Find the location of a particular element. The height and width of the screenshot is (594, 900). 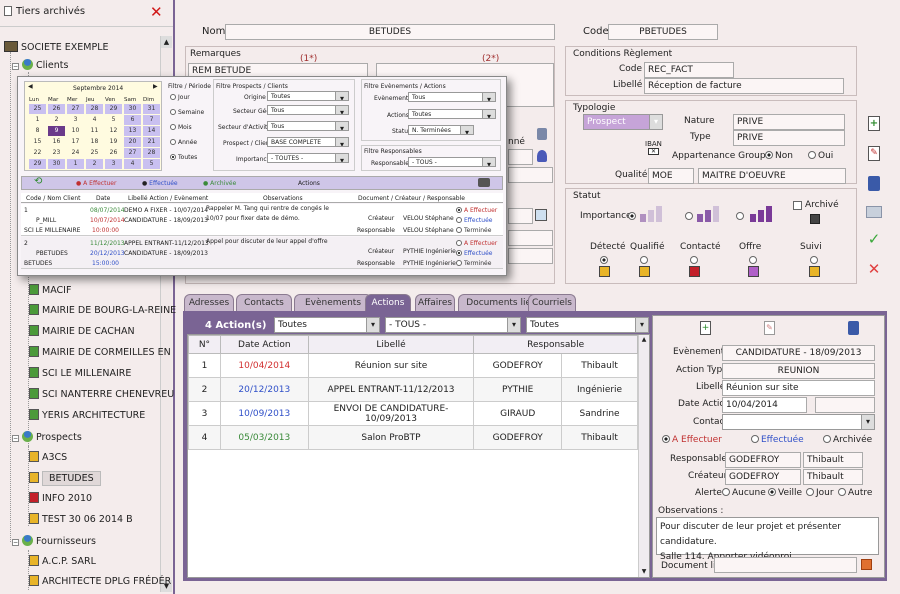

responsable-field: GODEFROY is located at coordinates (763, 460).